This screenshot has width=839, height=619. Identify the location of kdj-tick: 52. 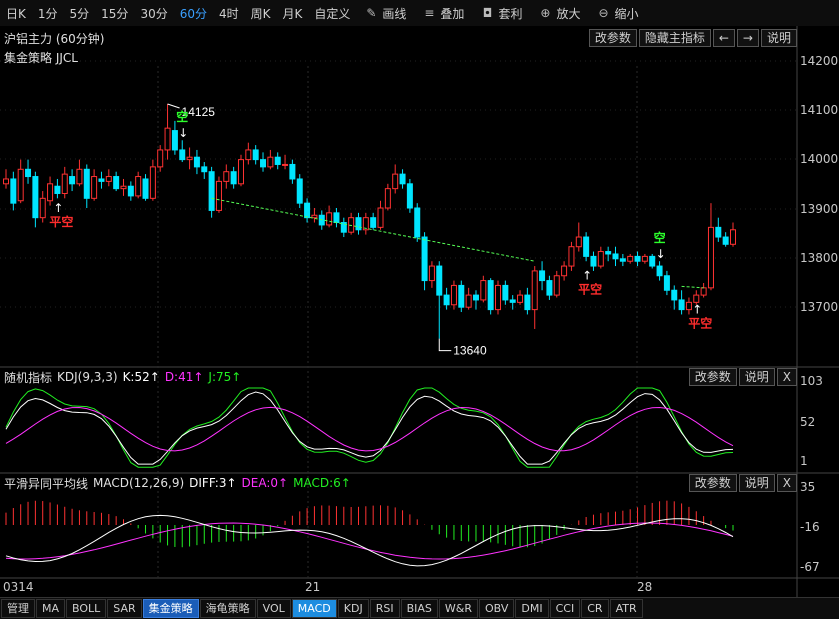
(808, 422).